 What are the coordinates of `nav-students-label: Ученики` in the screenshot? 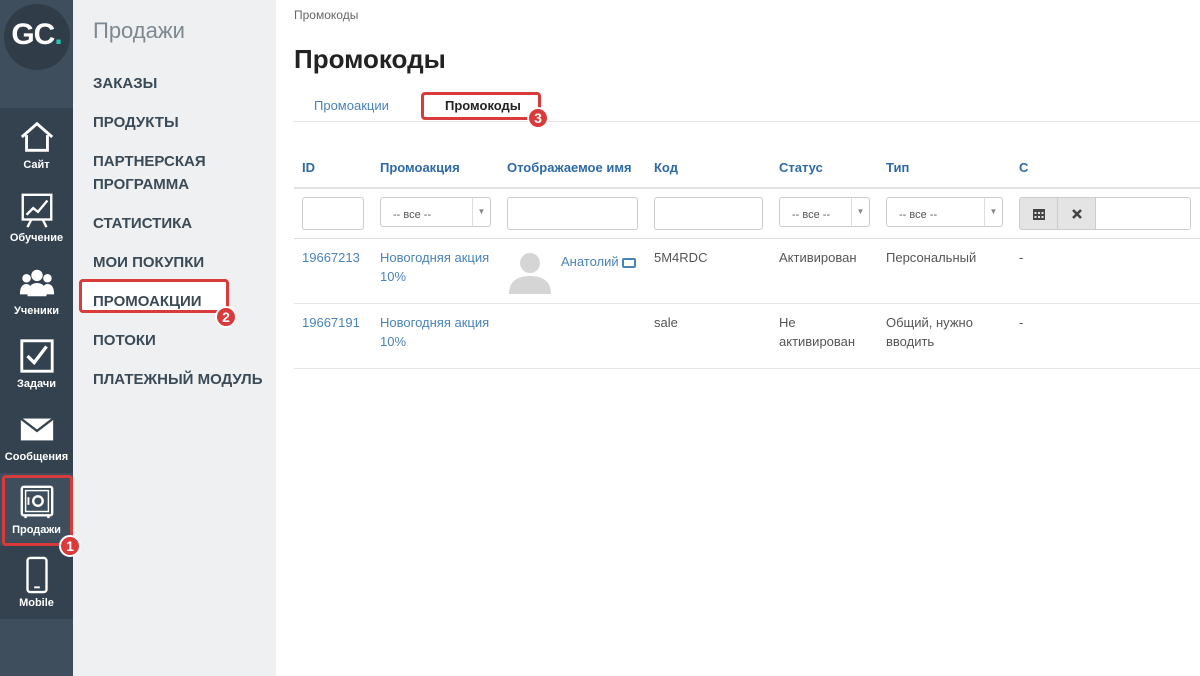 It's located at (36, 311).